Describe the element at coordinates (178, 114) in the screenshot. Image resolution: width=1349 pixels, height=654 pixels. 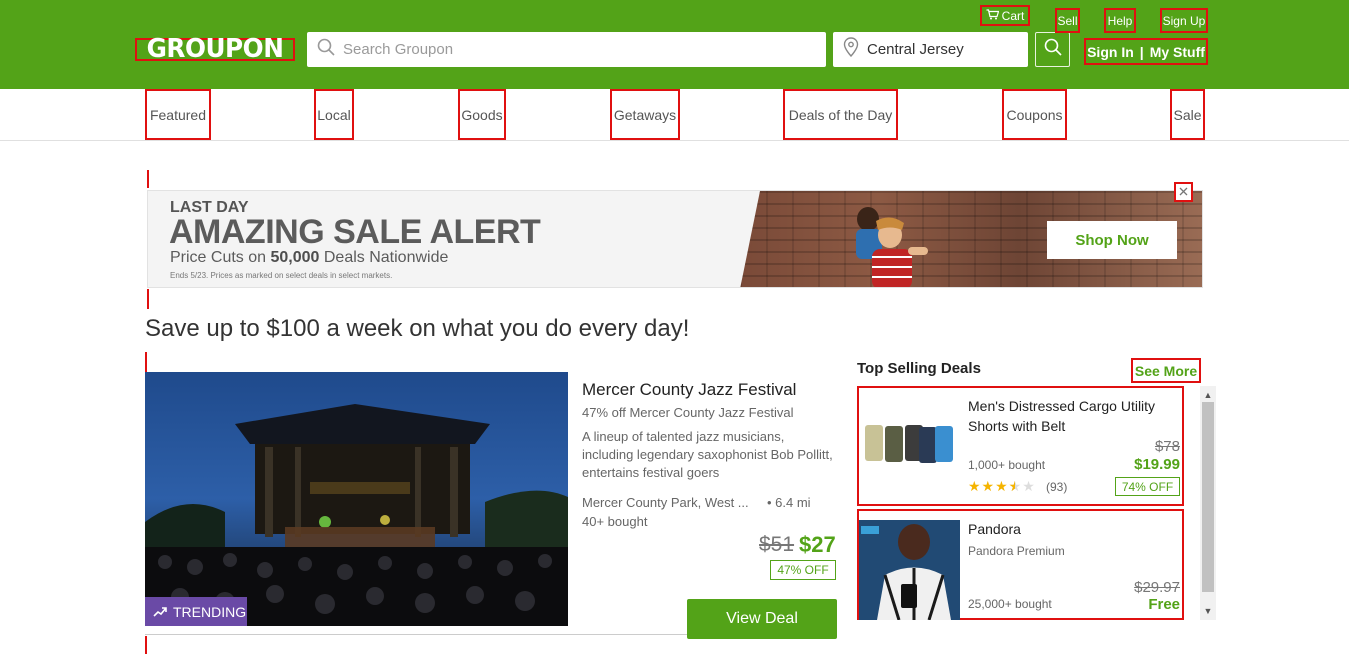
I see `nav-featured: Featured` at that location.